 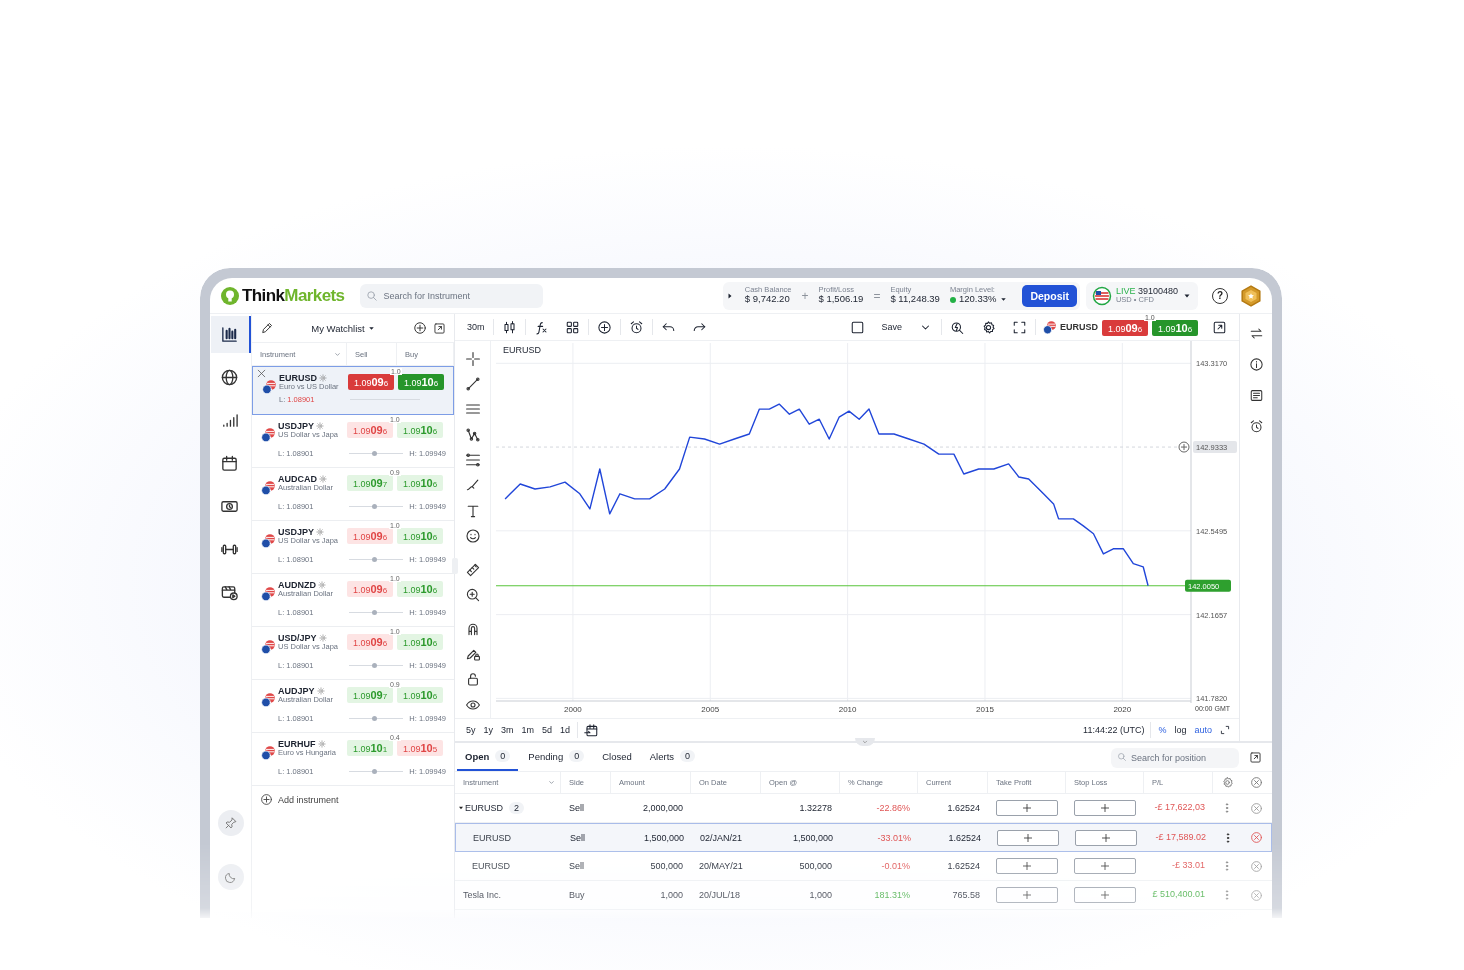 I want to click on panel-handle, so click(x=865, y=742).